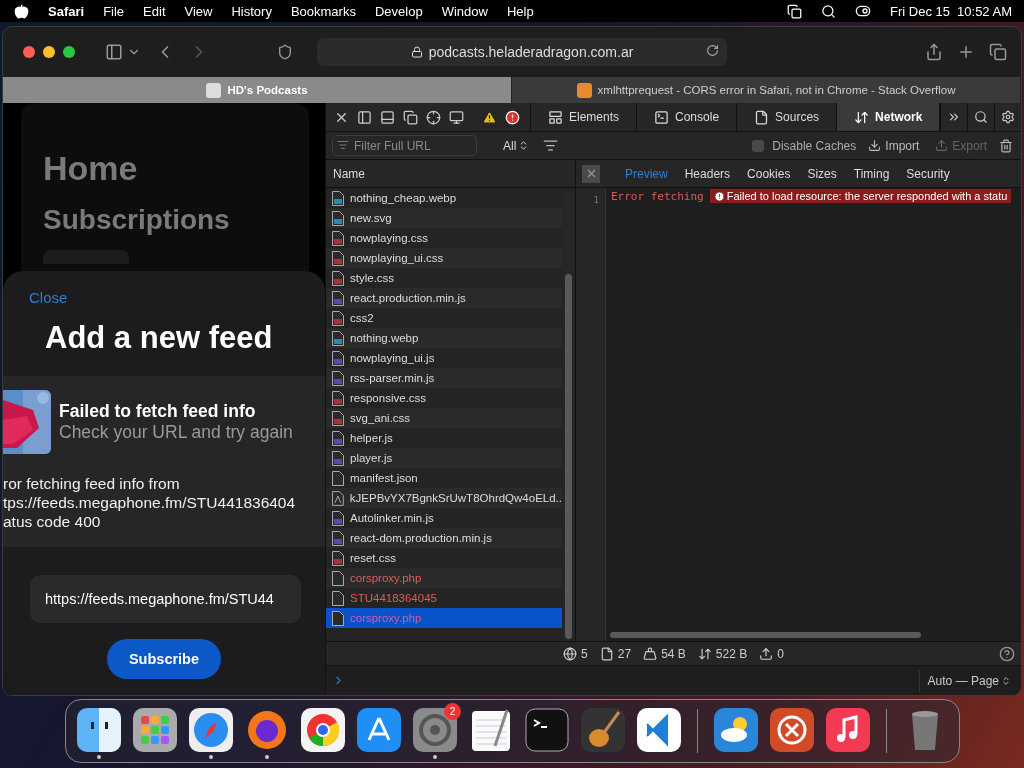  Describe the element at coordinates (603, 729) in the screenshot. I see `guitar-icon` at that location.